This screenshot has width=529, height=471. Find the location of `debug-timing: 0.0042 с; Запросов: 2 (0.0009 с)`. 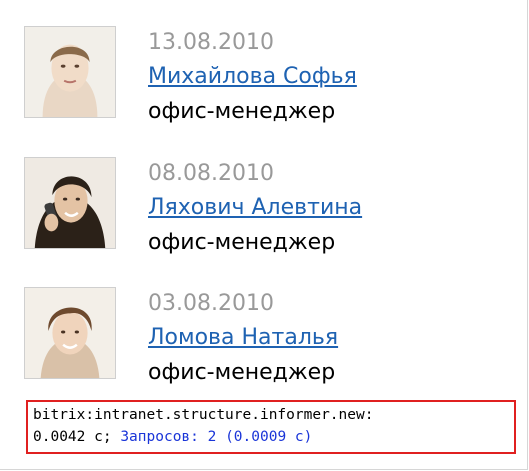

debug-timing: 0.0042 с; Запросов: 2 (0.0009 с) is located at coordinates (273, 437).